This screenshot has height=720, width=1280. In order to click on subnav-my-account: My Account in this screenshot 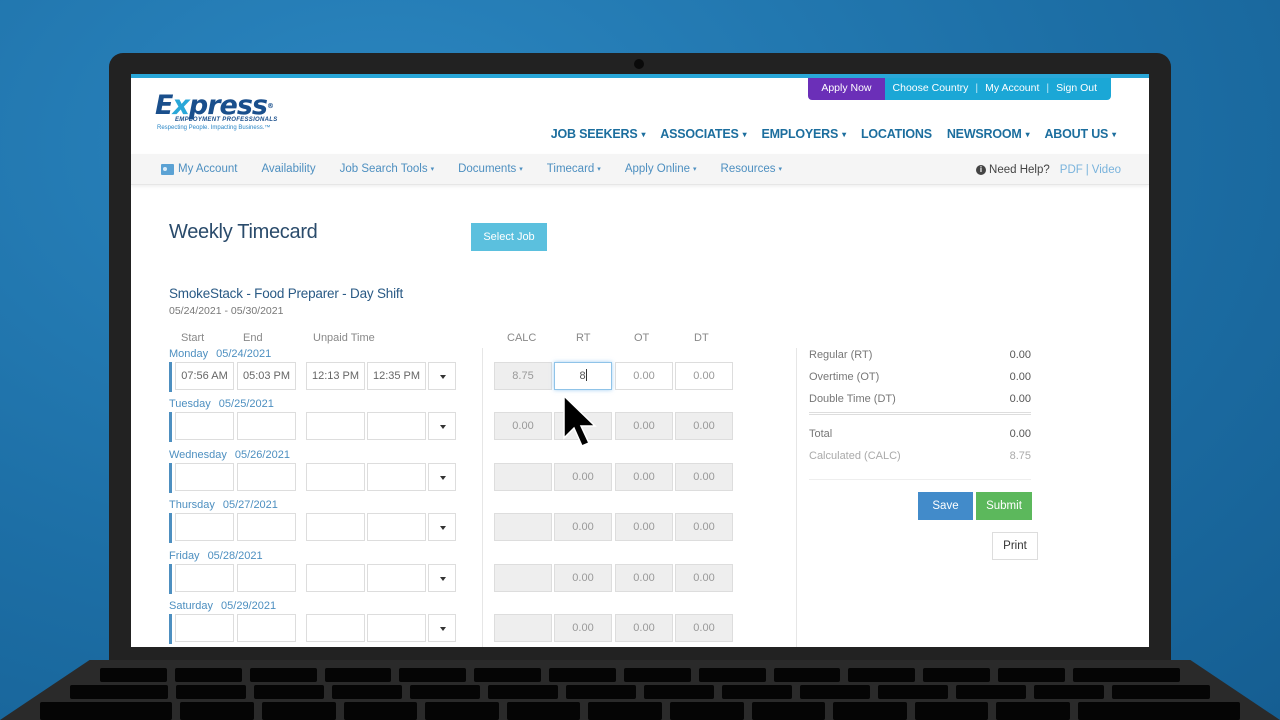, I will do `click(199, 169)`.